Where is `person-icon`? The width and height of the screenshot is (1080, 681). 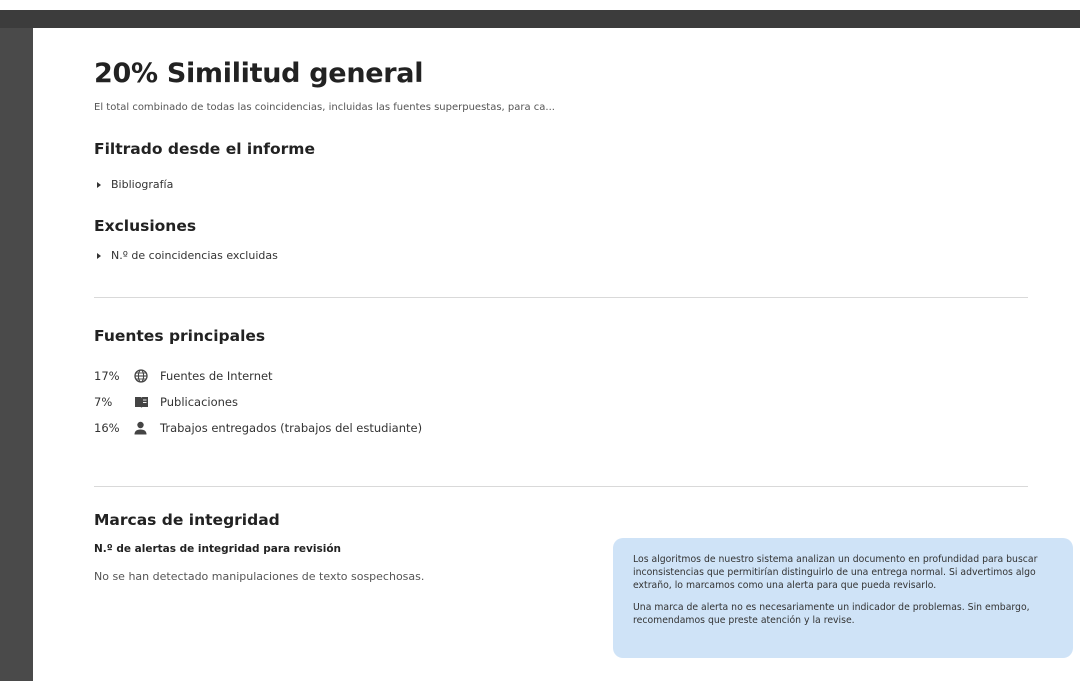 person-icon is located at coordinates (147, 428).